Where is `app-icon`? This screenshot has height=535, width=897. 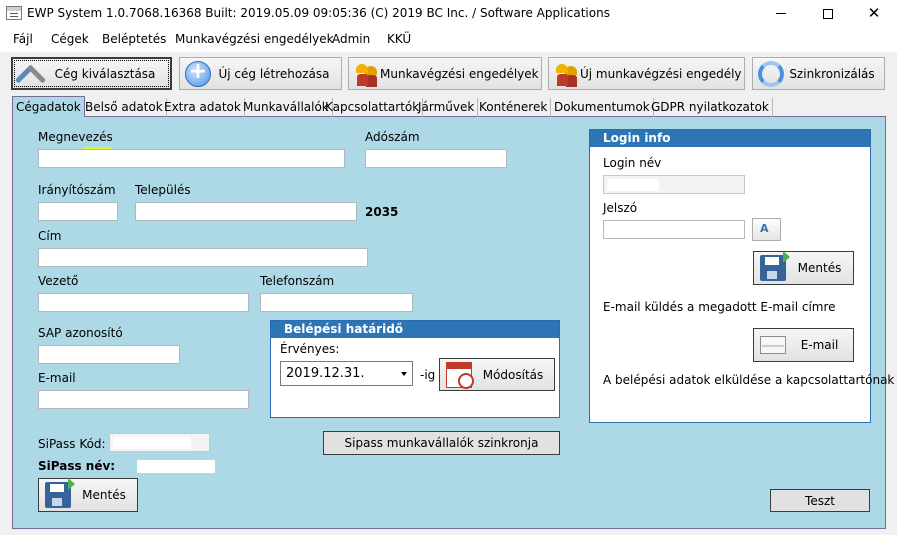
app-icon is located at coordinates (14, 13).